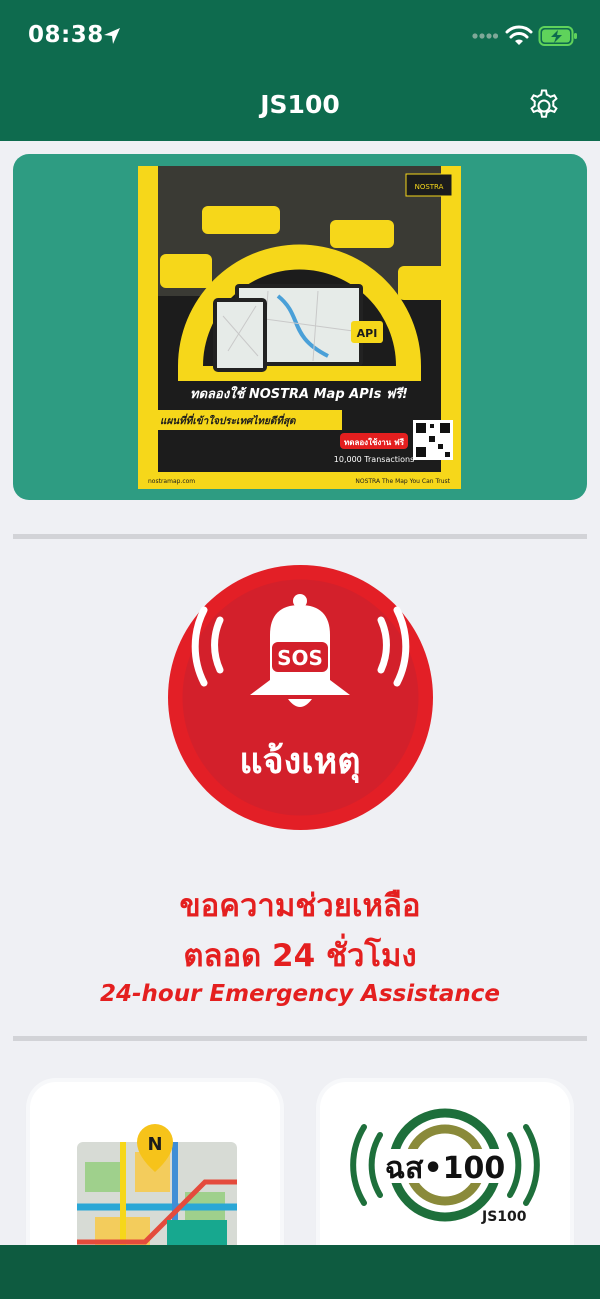  I want to click on help-line-2: ตลอด 24 ชั่วโมง, so click(300, 956).